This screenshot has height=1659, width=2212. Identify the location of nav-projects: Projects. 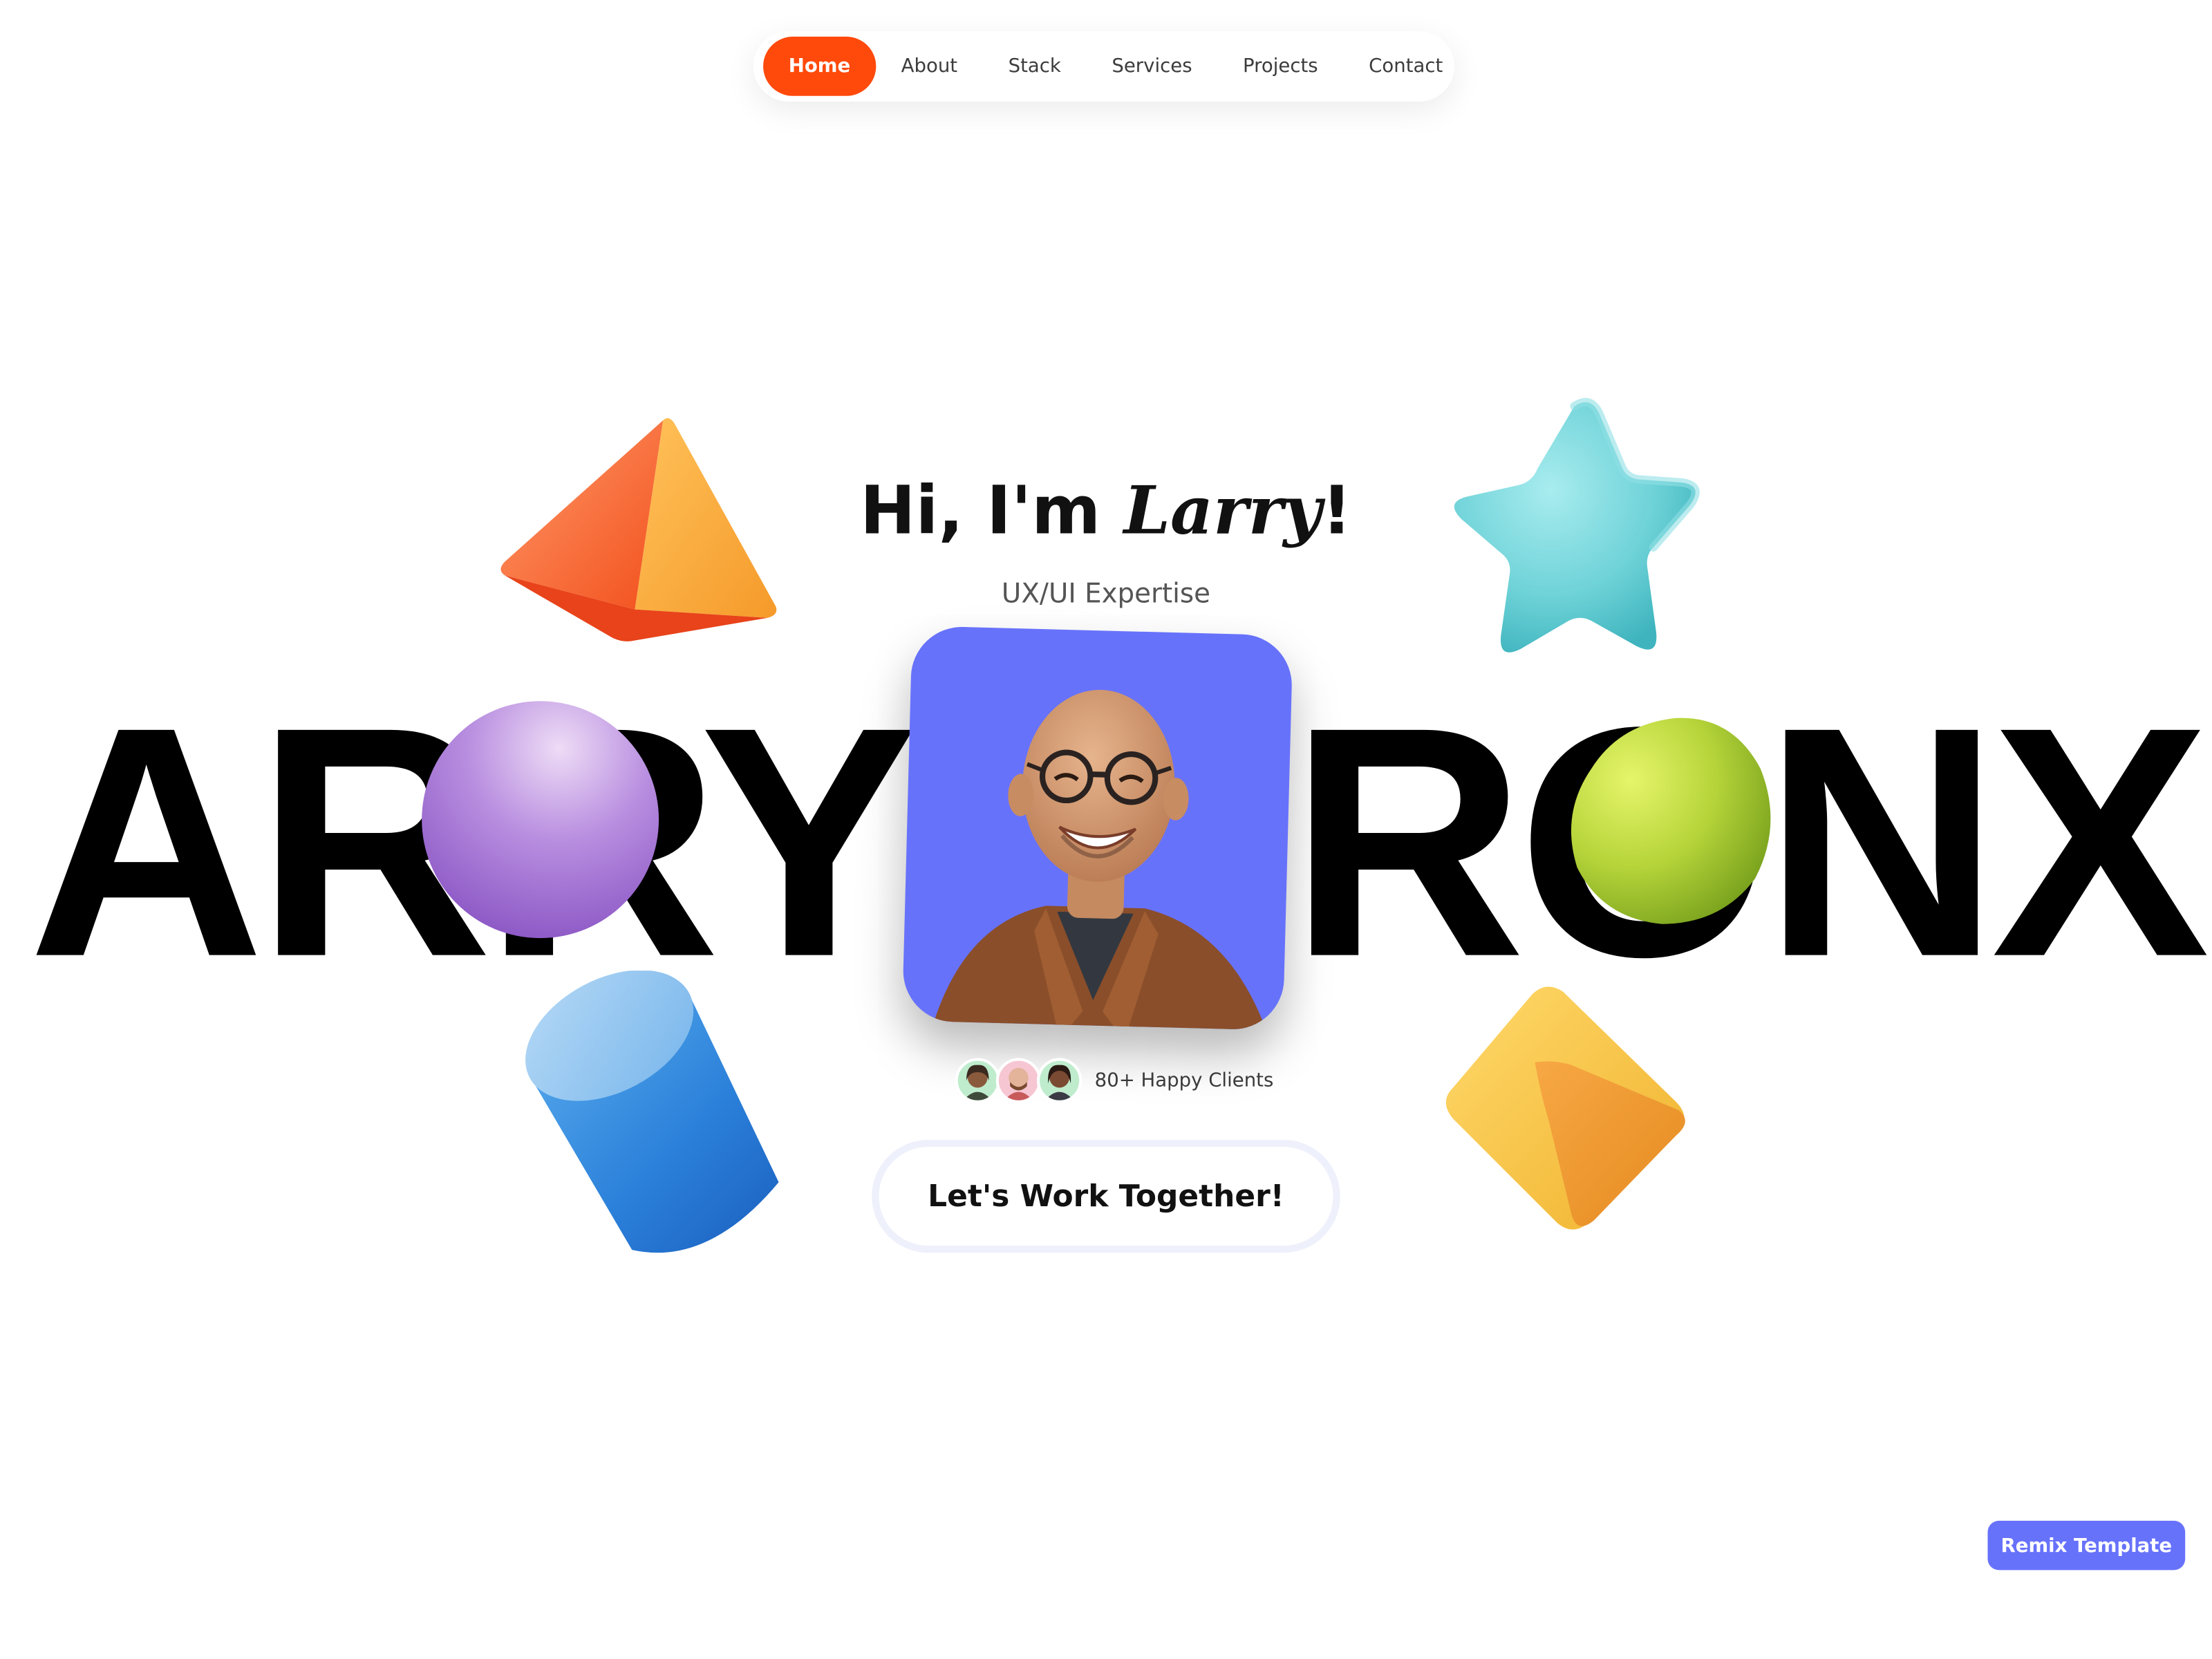
(1280, 66).